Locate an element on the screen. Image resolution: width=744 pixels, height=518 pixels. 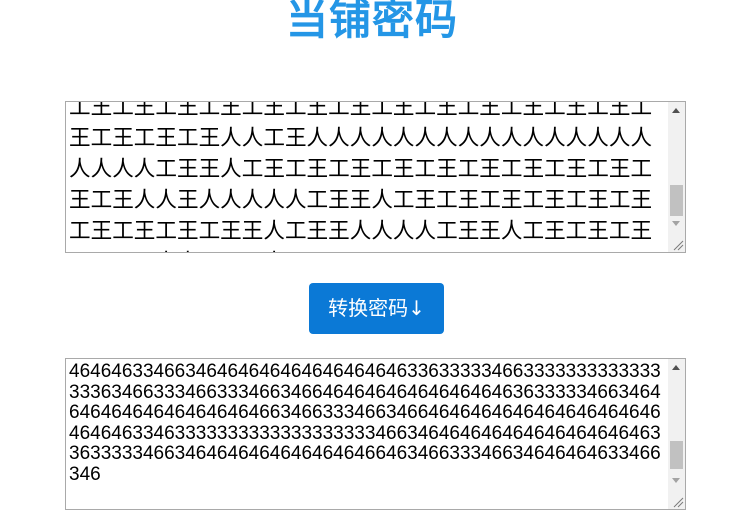
input-scrollbar is located at coordinates (676, 168).